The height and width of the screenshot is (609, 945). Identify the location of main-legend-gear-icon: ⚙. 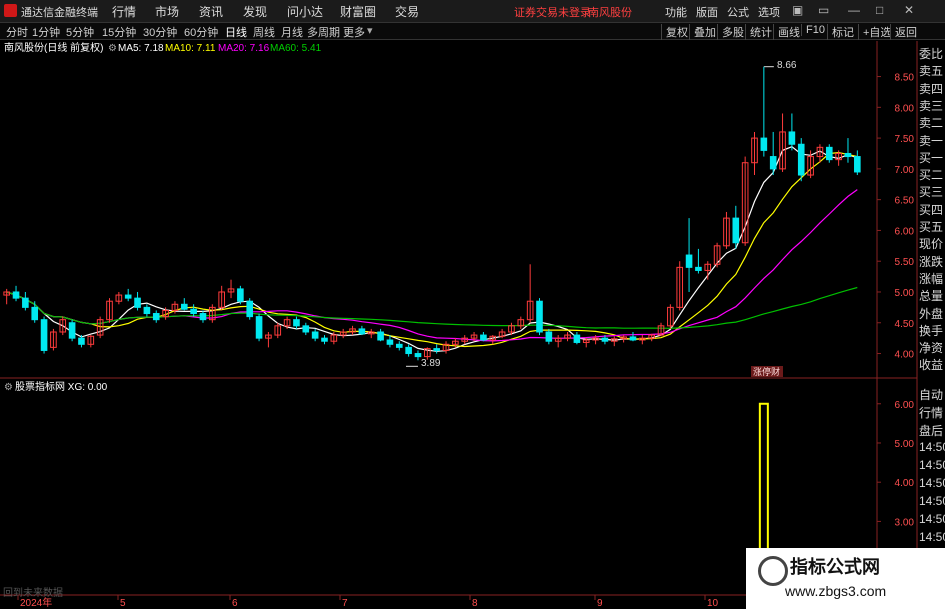
(112, 48).